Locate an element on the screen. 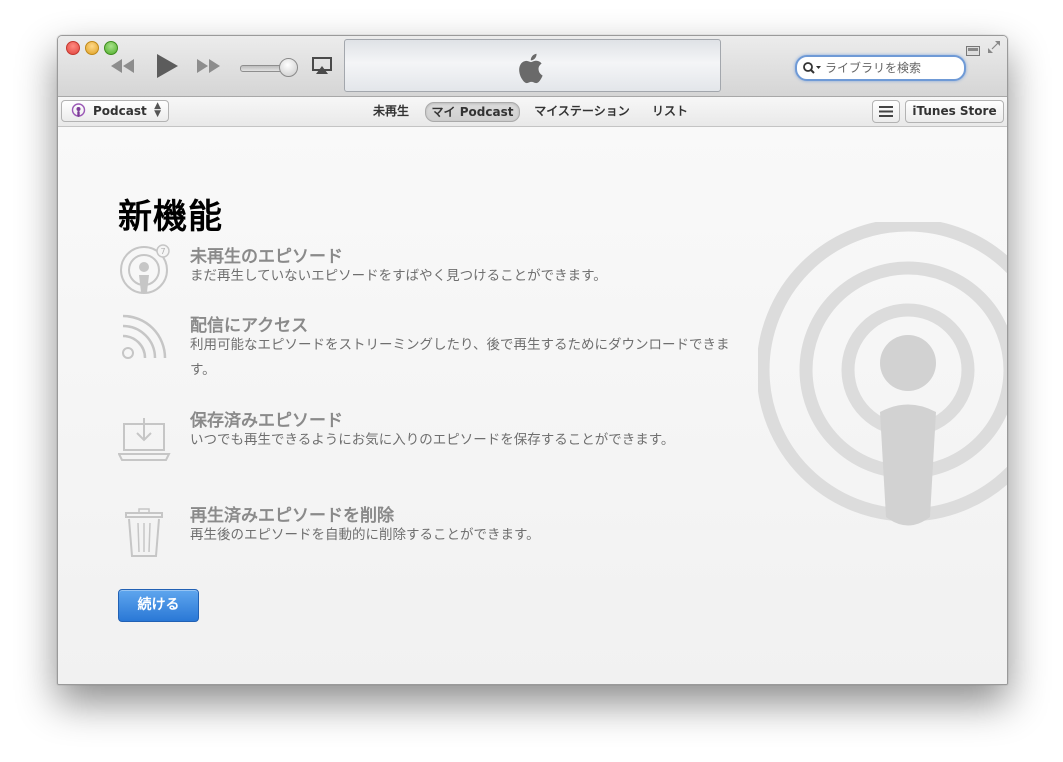 The width and height of the screenshot is (1063, 762). feature-description: いつでも再生できるようにお気に入りのエピソードを保存することができます。 is located at coordinates (432, 440).